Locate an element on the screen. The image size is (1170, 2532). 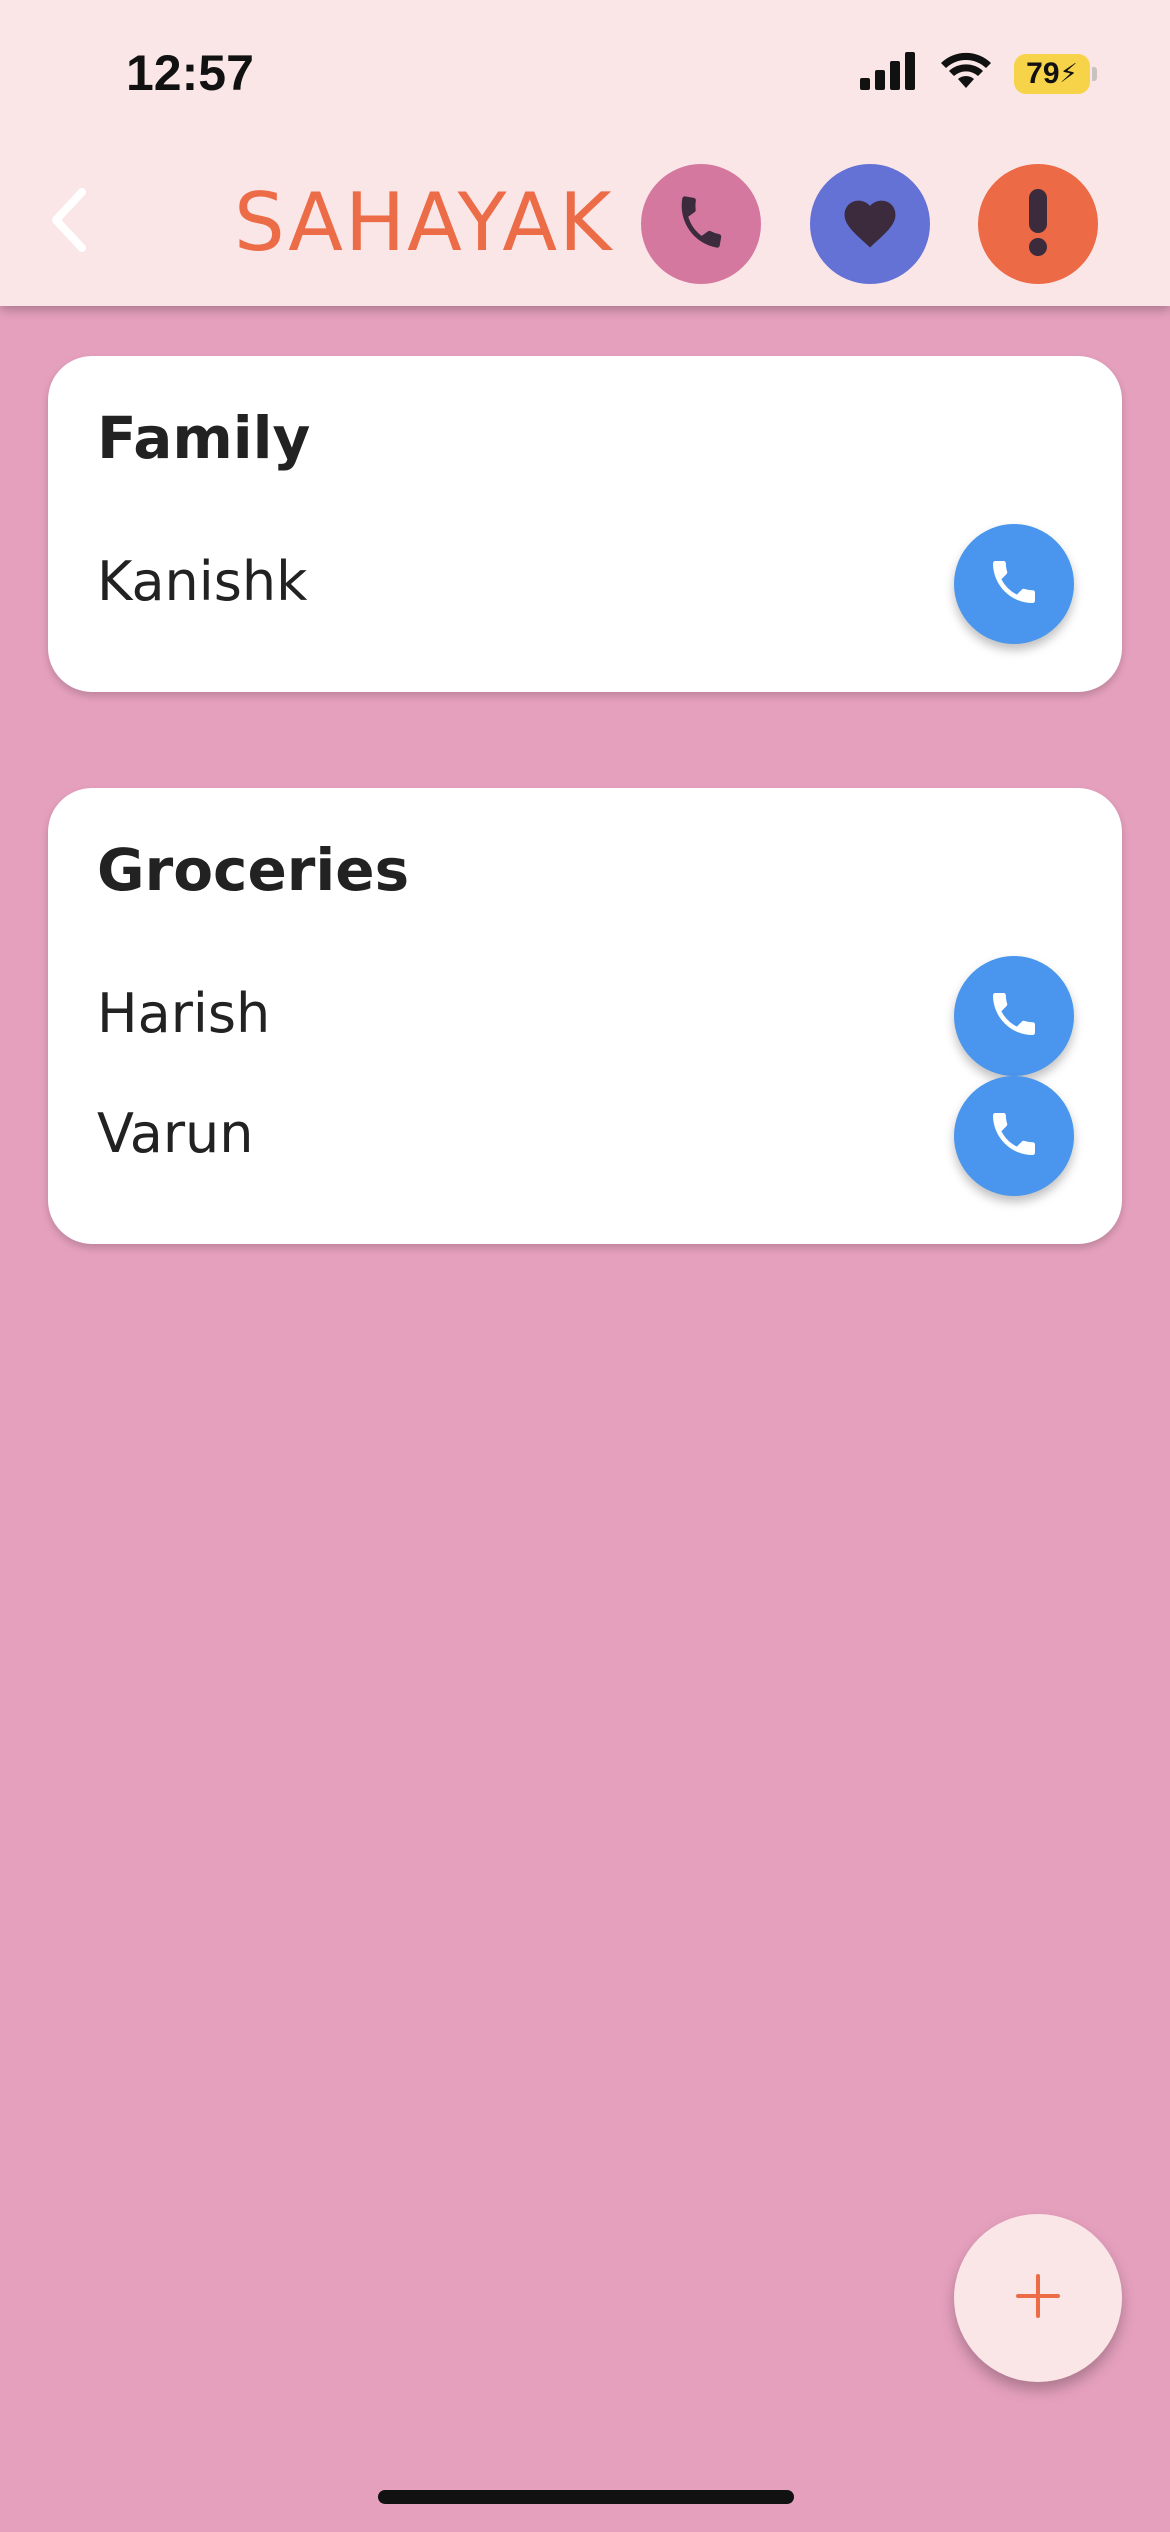
health-button is located at coordinates (870, 224).